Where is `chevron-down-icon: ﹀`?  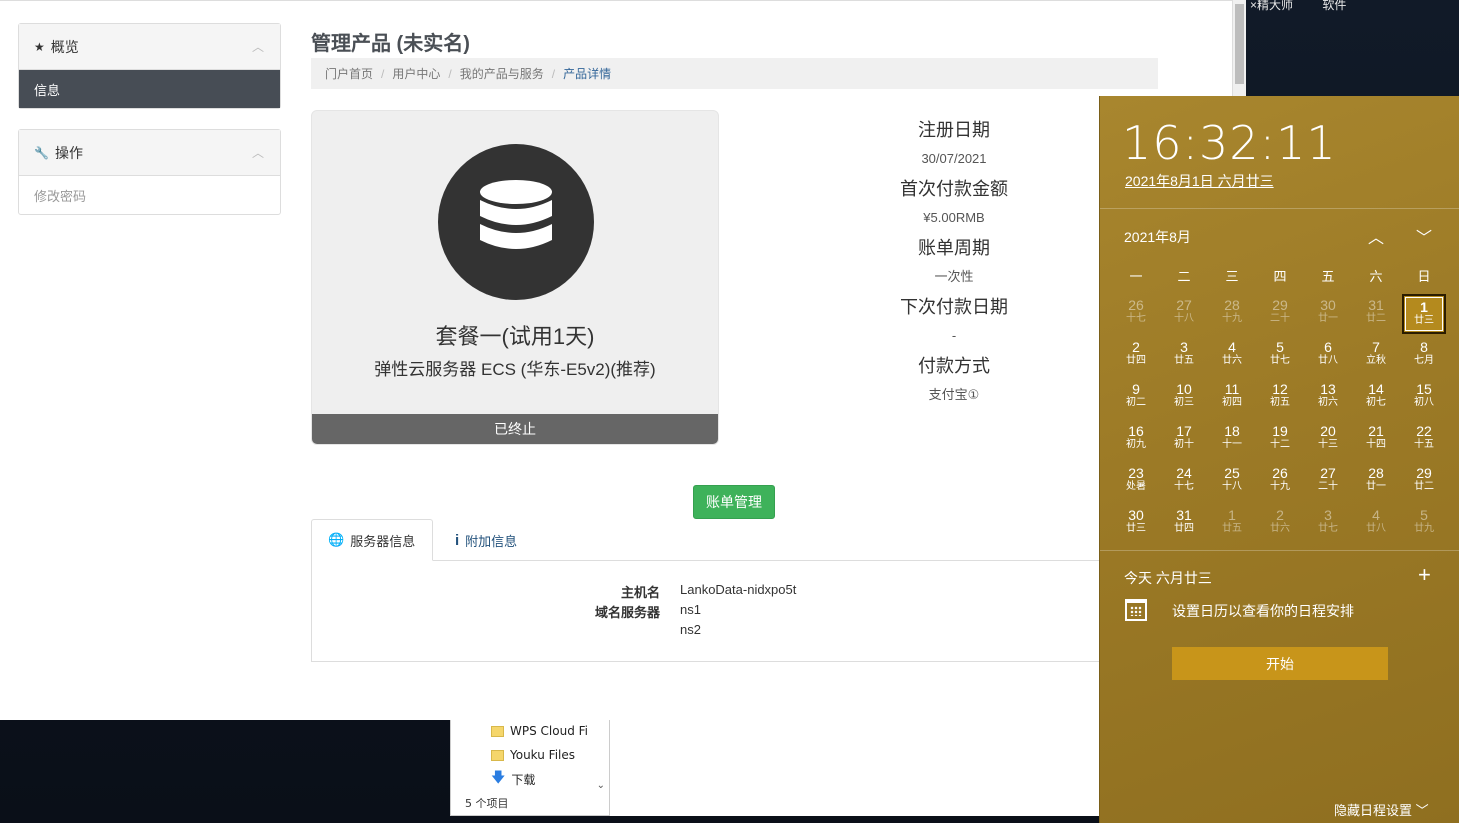
chevron-down-icon: ﹀ is located at coordinates (1424, 236).